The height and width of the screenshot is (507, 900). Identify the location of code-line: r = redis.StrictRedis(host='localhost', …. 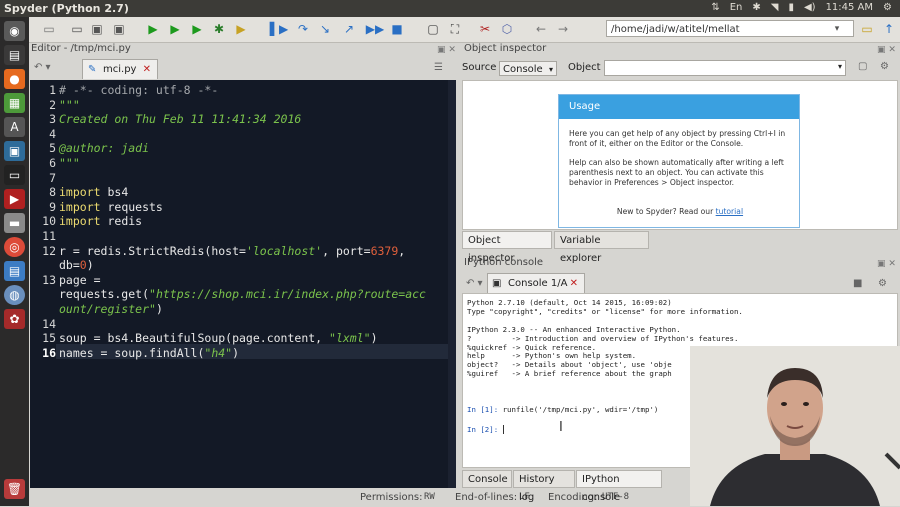
(232, 251).